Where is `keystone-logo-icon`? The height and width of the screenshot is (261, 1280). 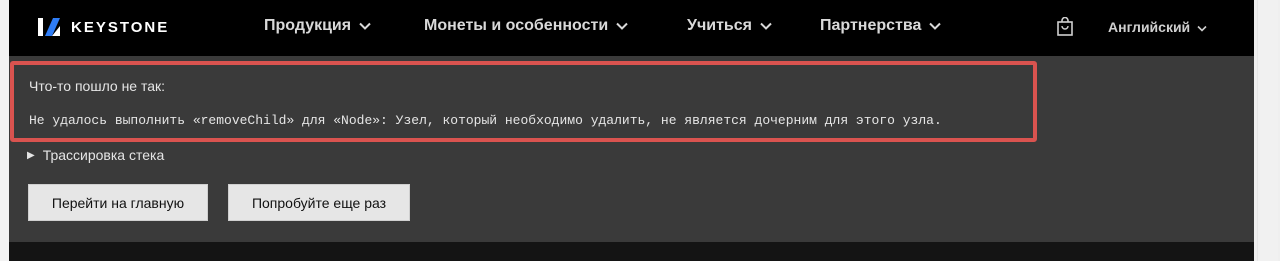 keystone-logo-icon is located at coordinates (49, 27).